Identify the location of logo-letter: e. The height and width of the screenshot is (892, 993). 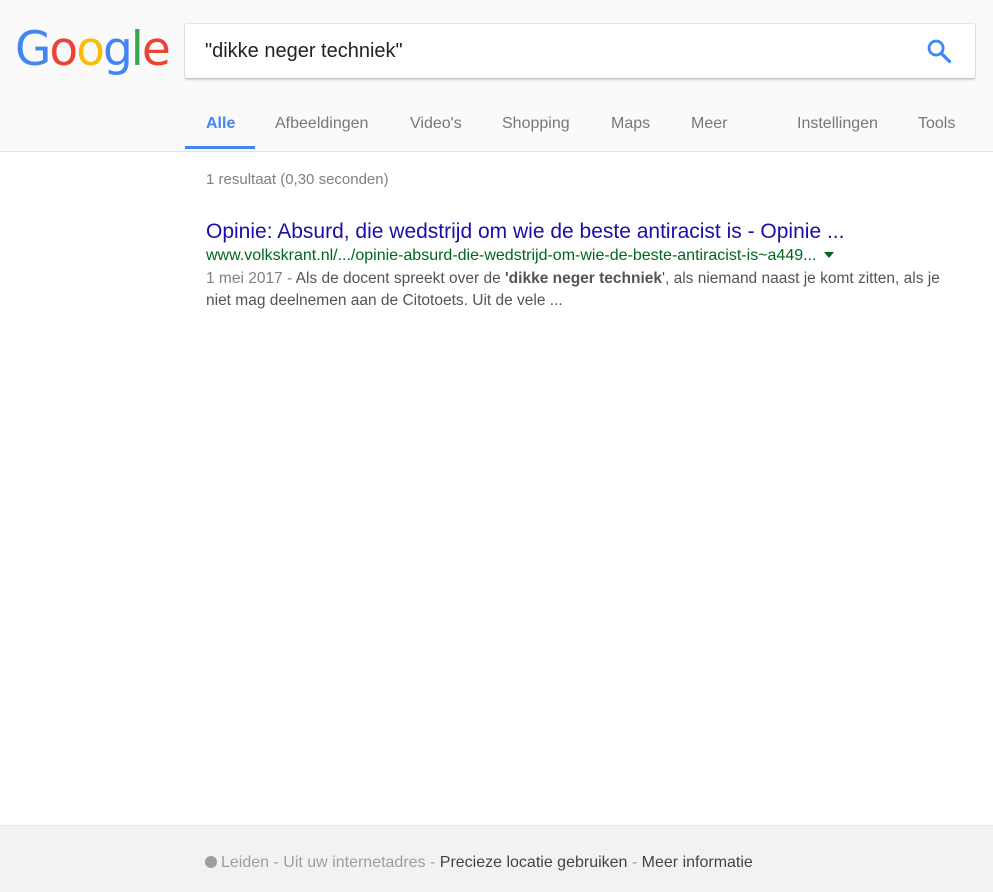
(156, 49).